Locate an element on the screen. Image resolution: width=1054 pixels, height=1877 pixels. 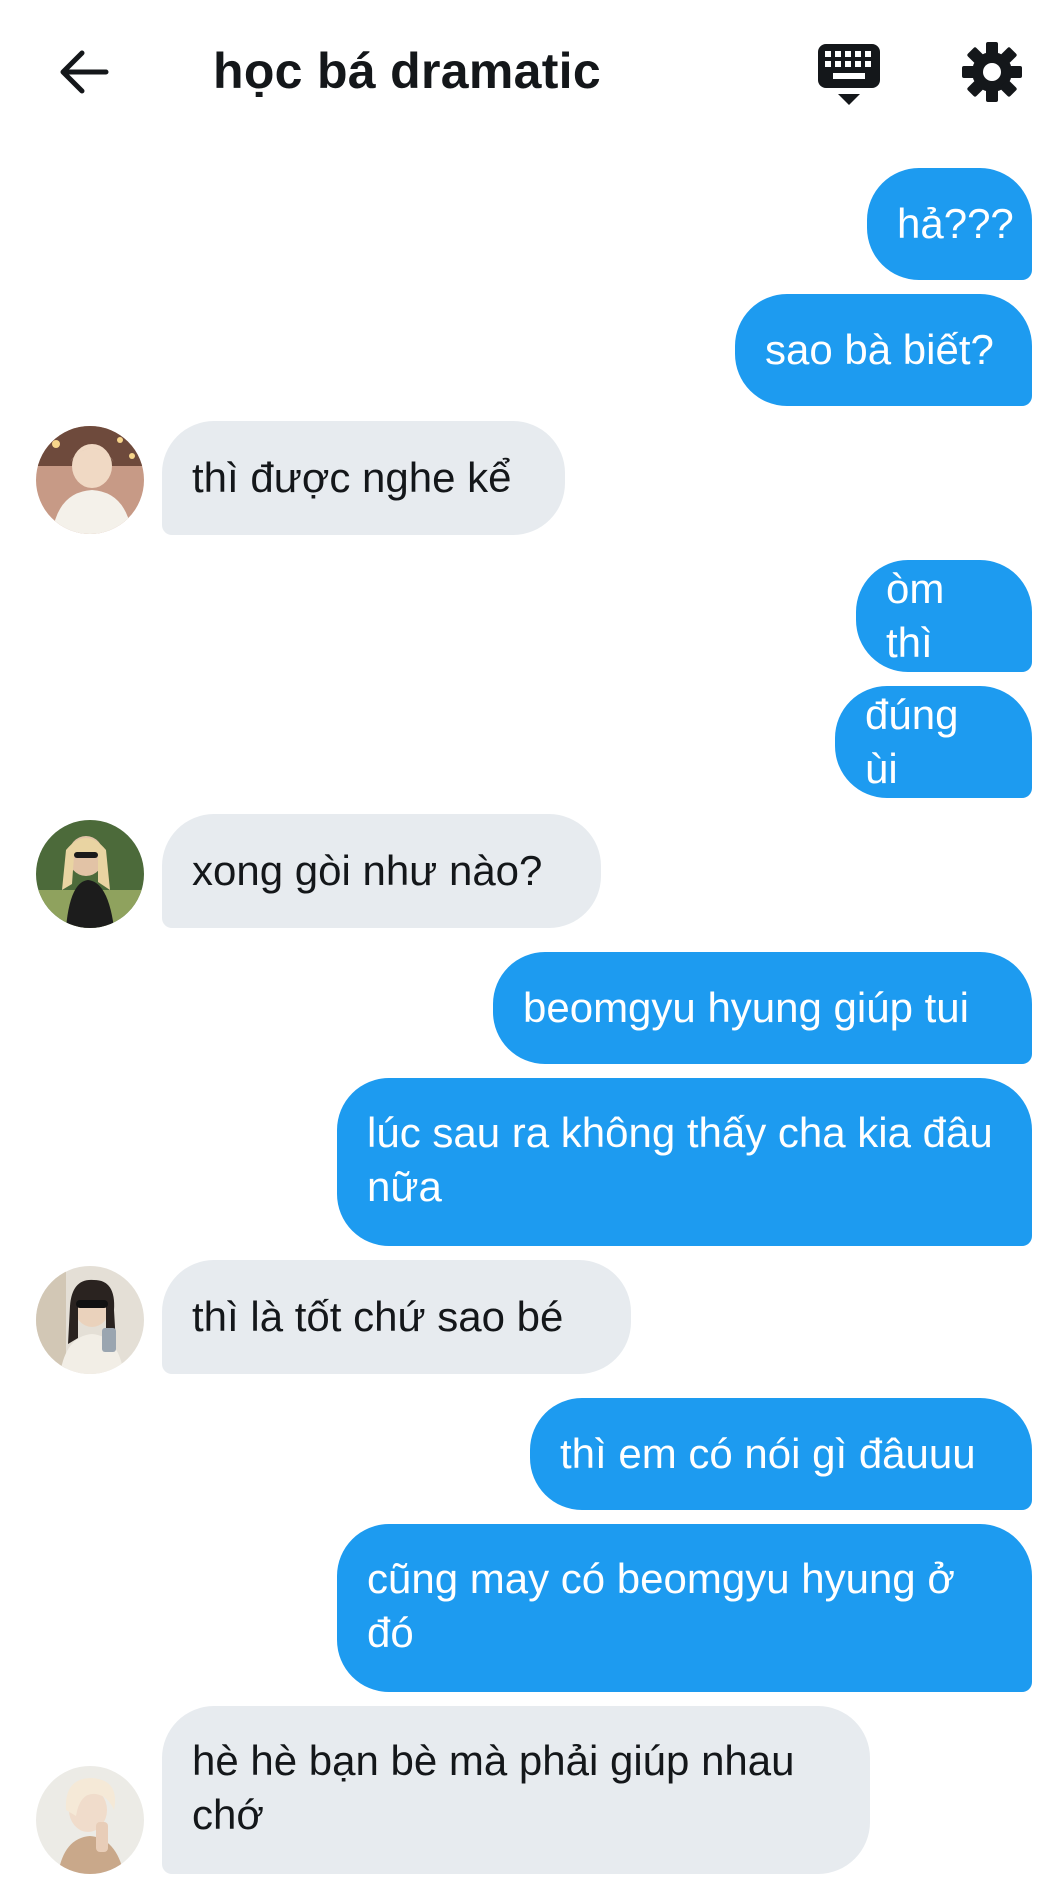
incoming-message: thì là tốt chứ sao bé is located at coordinates (396, 1317).